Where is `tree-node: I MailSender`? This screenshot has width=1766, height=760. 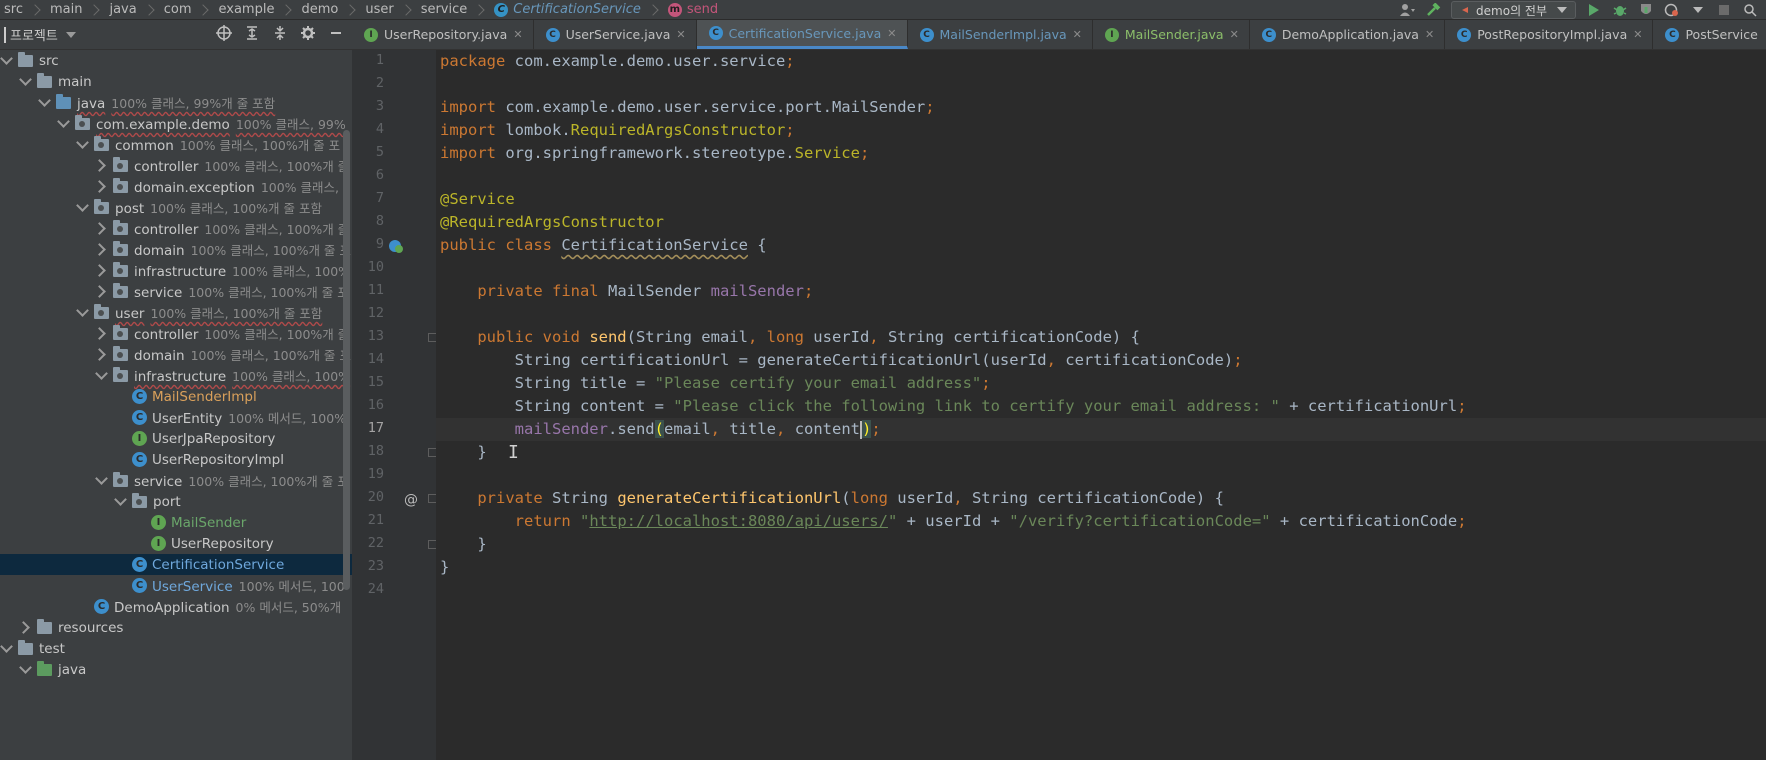
tree-node: I MailSender is located at coordinates (176, 522).